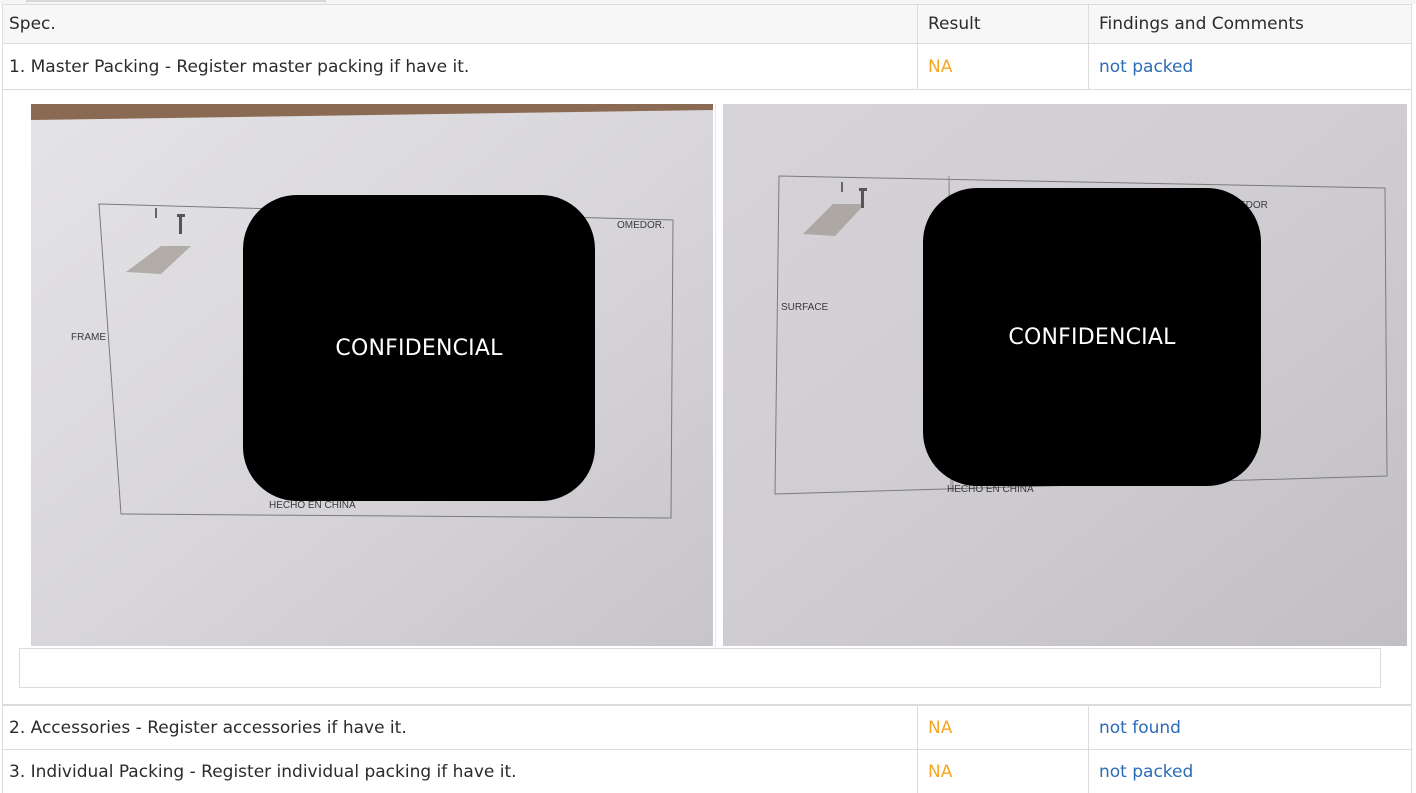  Describe the element at coordinates (1249, 24) in the screenshot. I see `header-findings: Findings and Comments` at that location.